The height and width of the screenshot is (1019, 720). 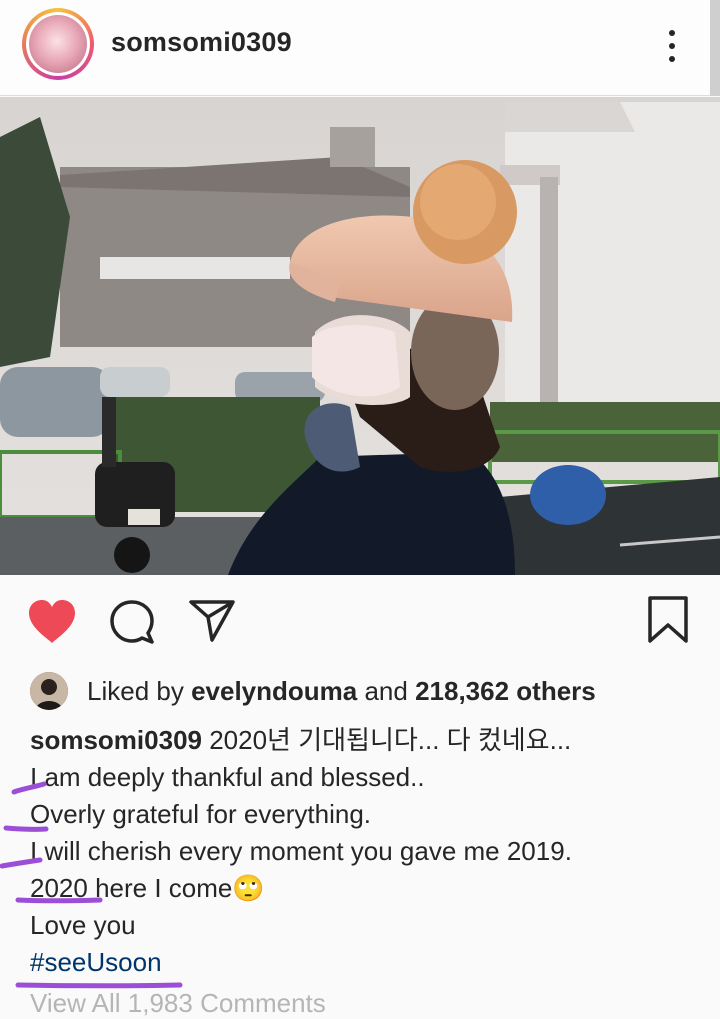 I want to click on caption-line: Love you, so click(x=83, y=925).